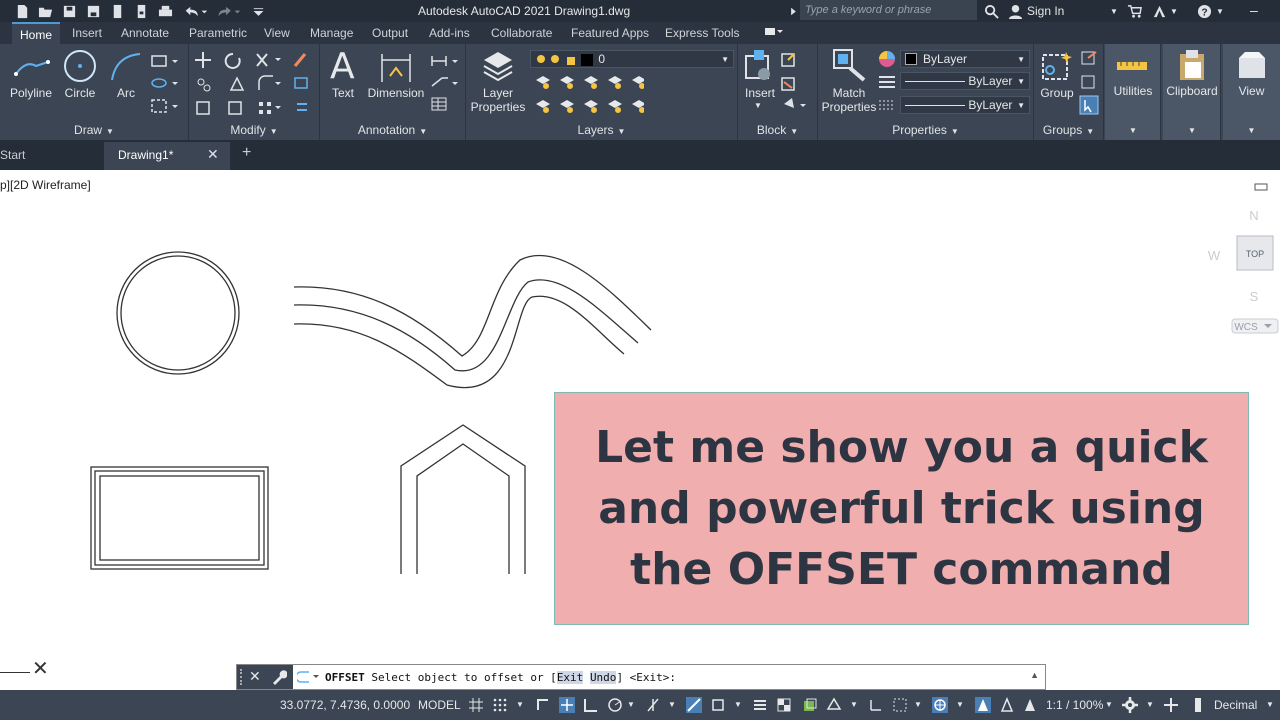 The image size is (1280, 720). What do you see at coordinates (784, 705) in the screenshot?
I see `transparency-icon` at bounding box center [784, 705].